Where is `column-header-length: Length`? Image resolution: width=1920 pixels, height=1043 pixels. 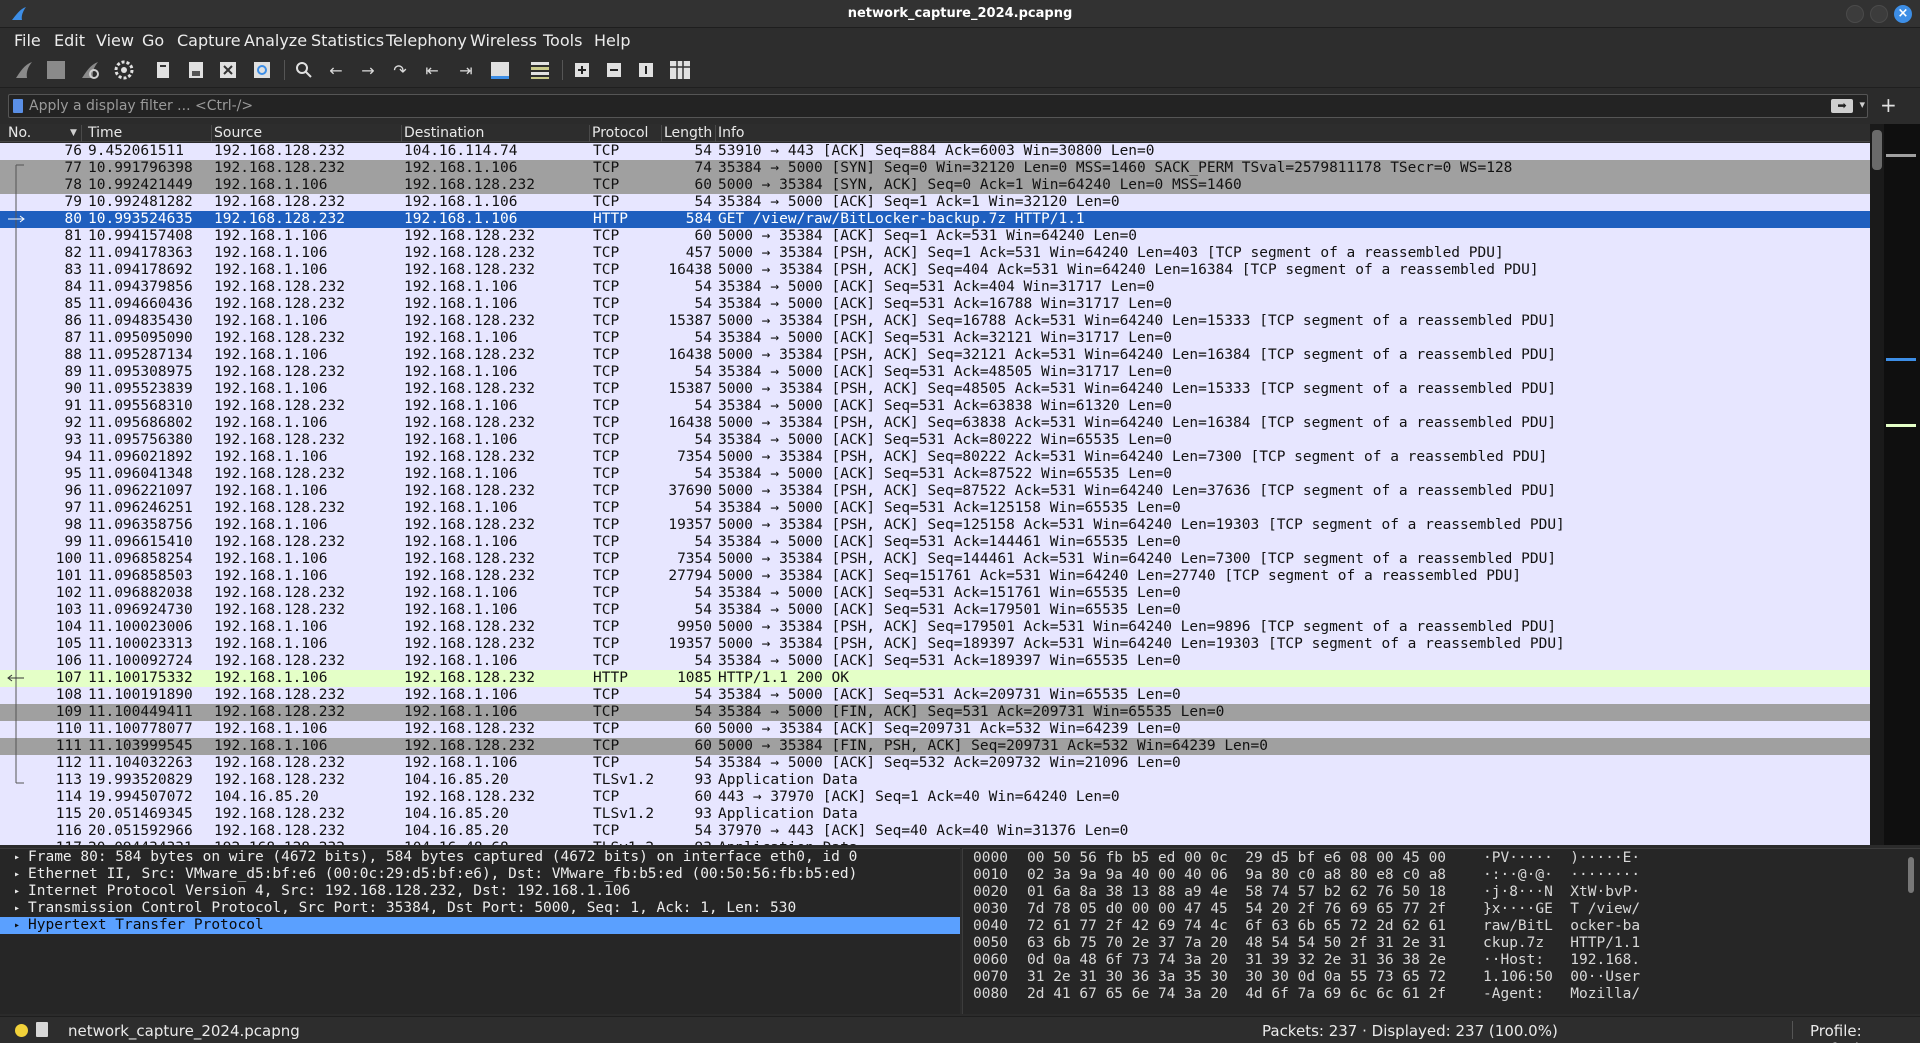 column-header-length: Length is located at coordinates (689, 133).